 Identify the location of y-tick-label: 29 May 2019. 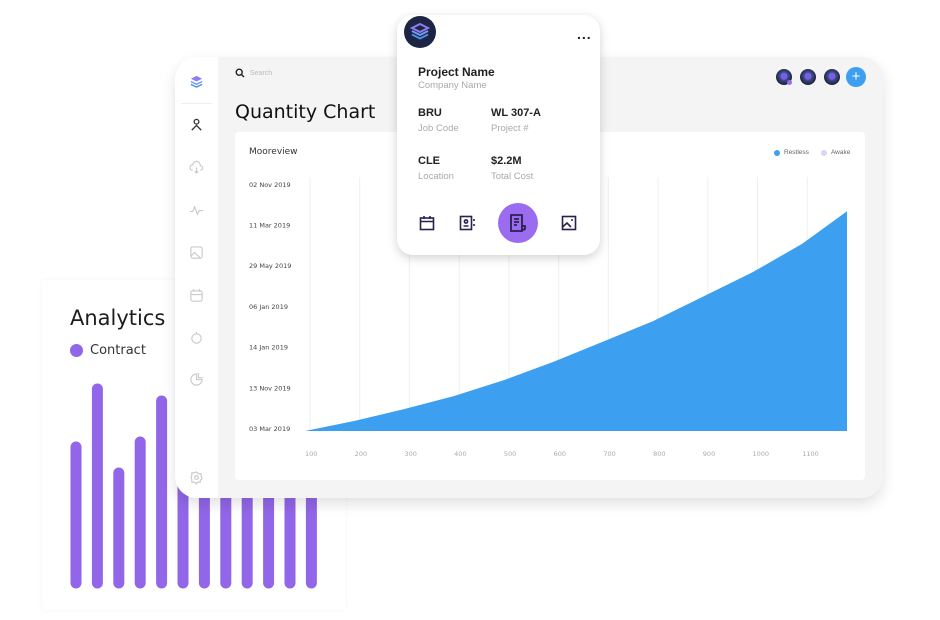
(270, 266).